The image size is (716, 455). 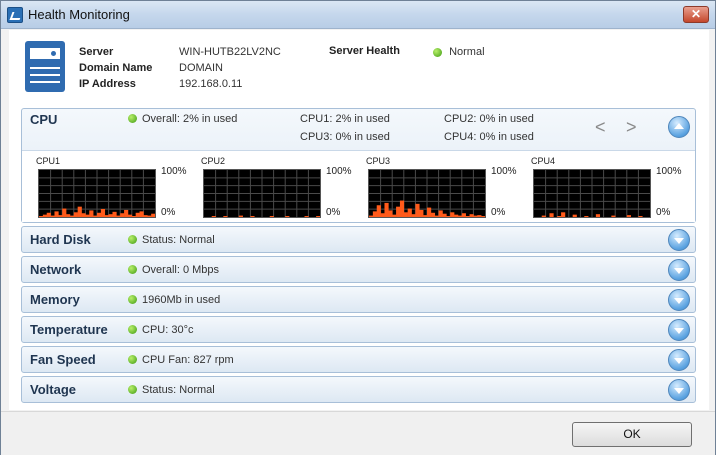 I want to click on memory-panel: Memory 1960Mb in used, so click(x=358, y=299).